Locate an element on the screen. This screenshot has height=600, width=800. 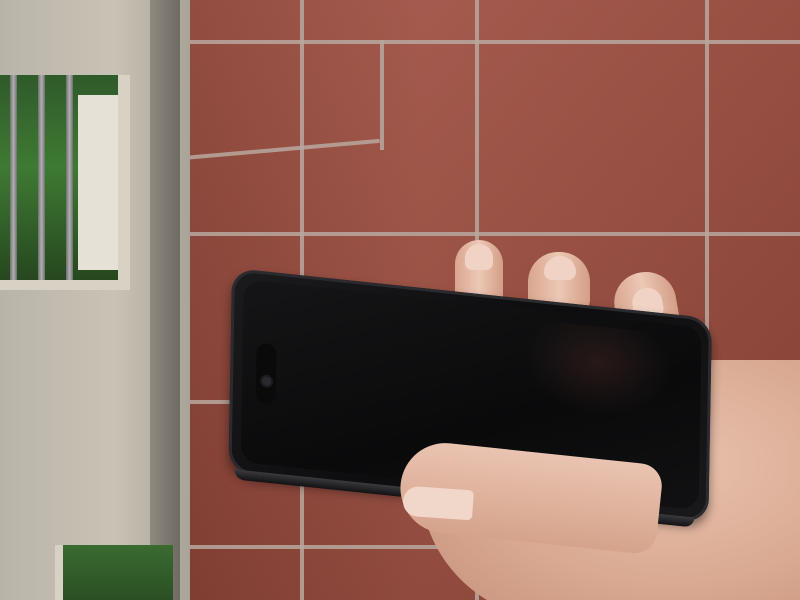
screen-notch is located at coordinates (266, 373).